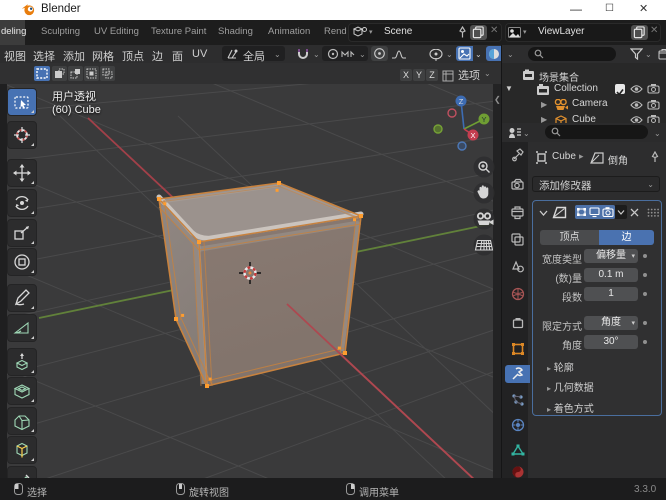 The image size is (666, 500). Describe the element at coordinates (483, 119) in the screenshot. I see `svg-text: Y` at that location.